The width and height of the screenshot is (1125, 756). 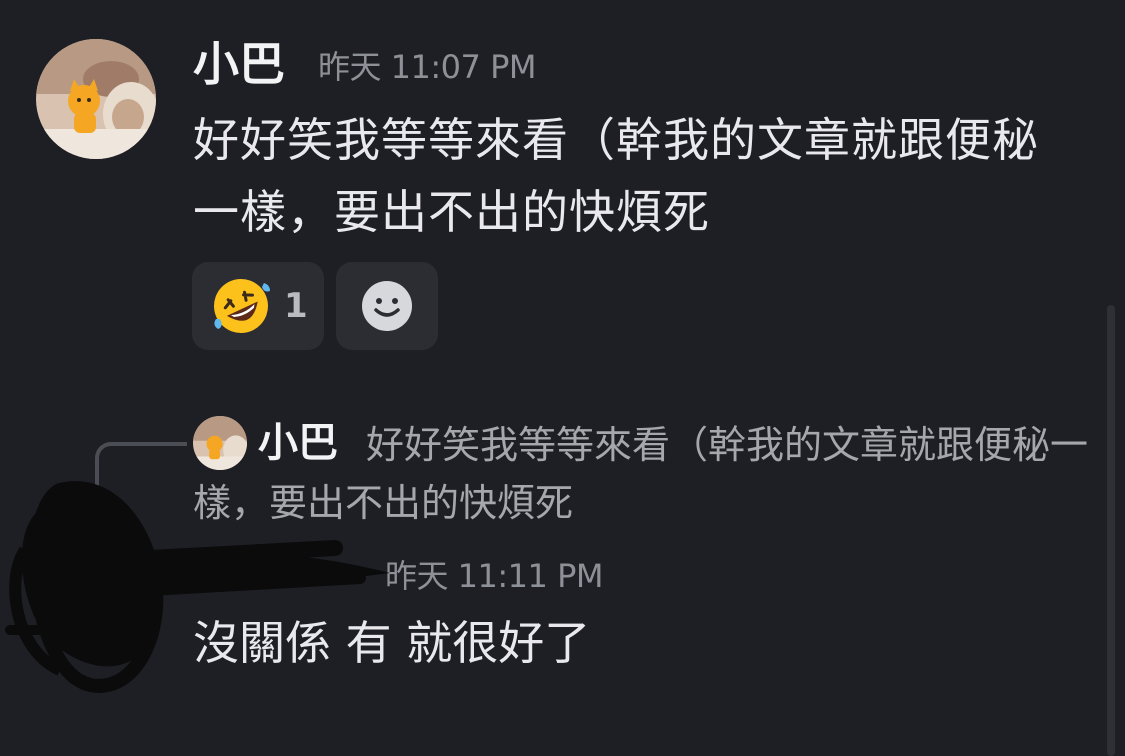 I want to click on reply-author-name: 小巴, so click(x=298, y=443).